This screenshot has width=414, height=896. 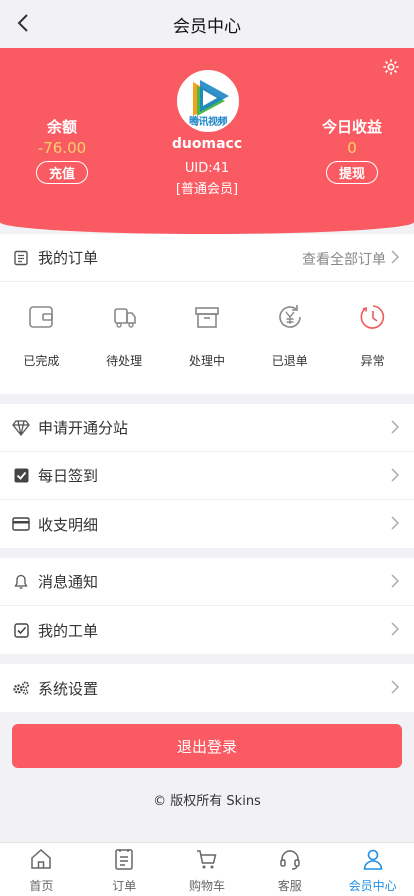 What do you see at coordinates (290, 860) in the screenshot?
I see `headset-icon` at bounding box center [290, 860].